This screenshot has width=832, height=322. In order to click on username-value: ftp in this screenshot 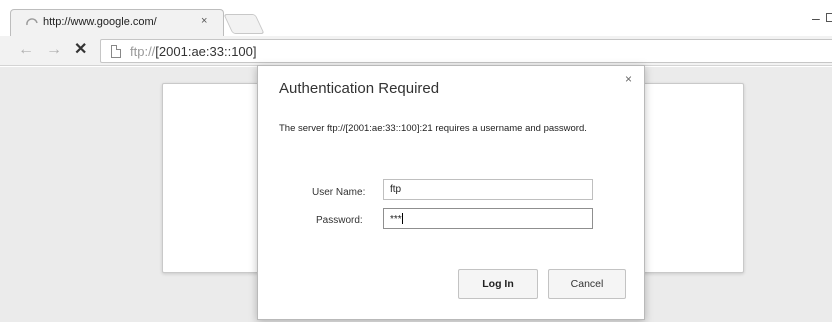, I will do `click(396, 189)`.